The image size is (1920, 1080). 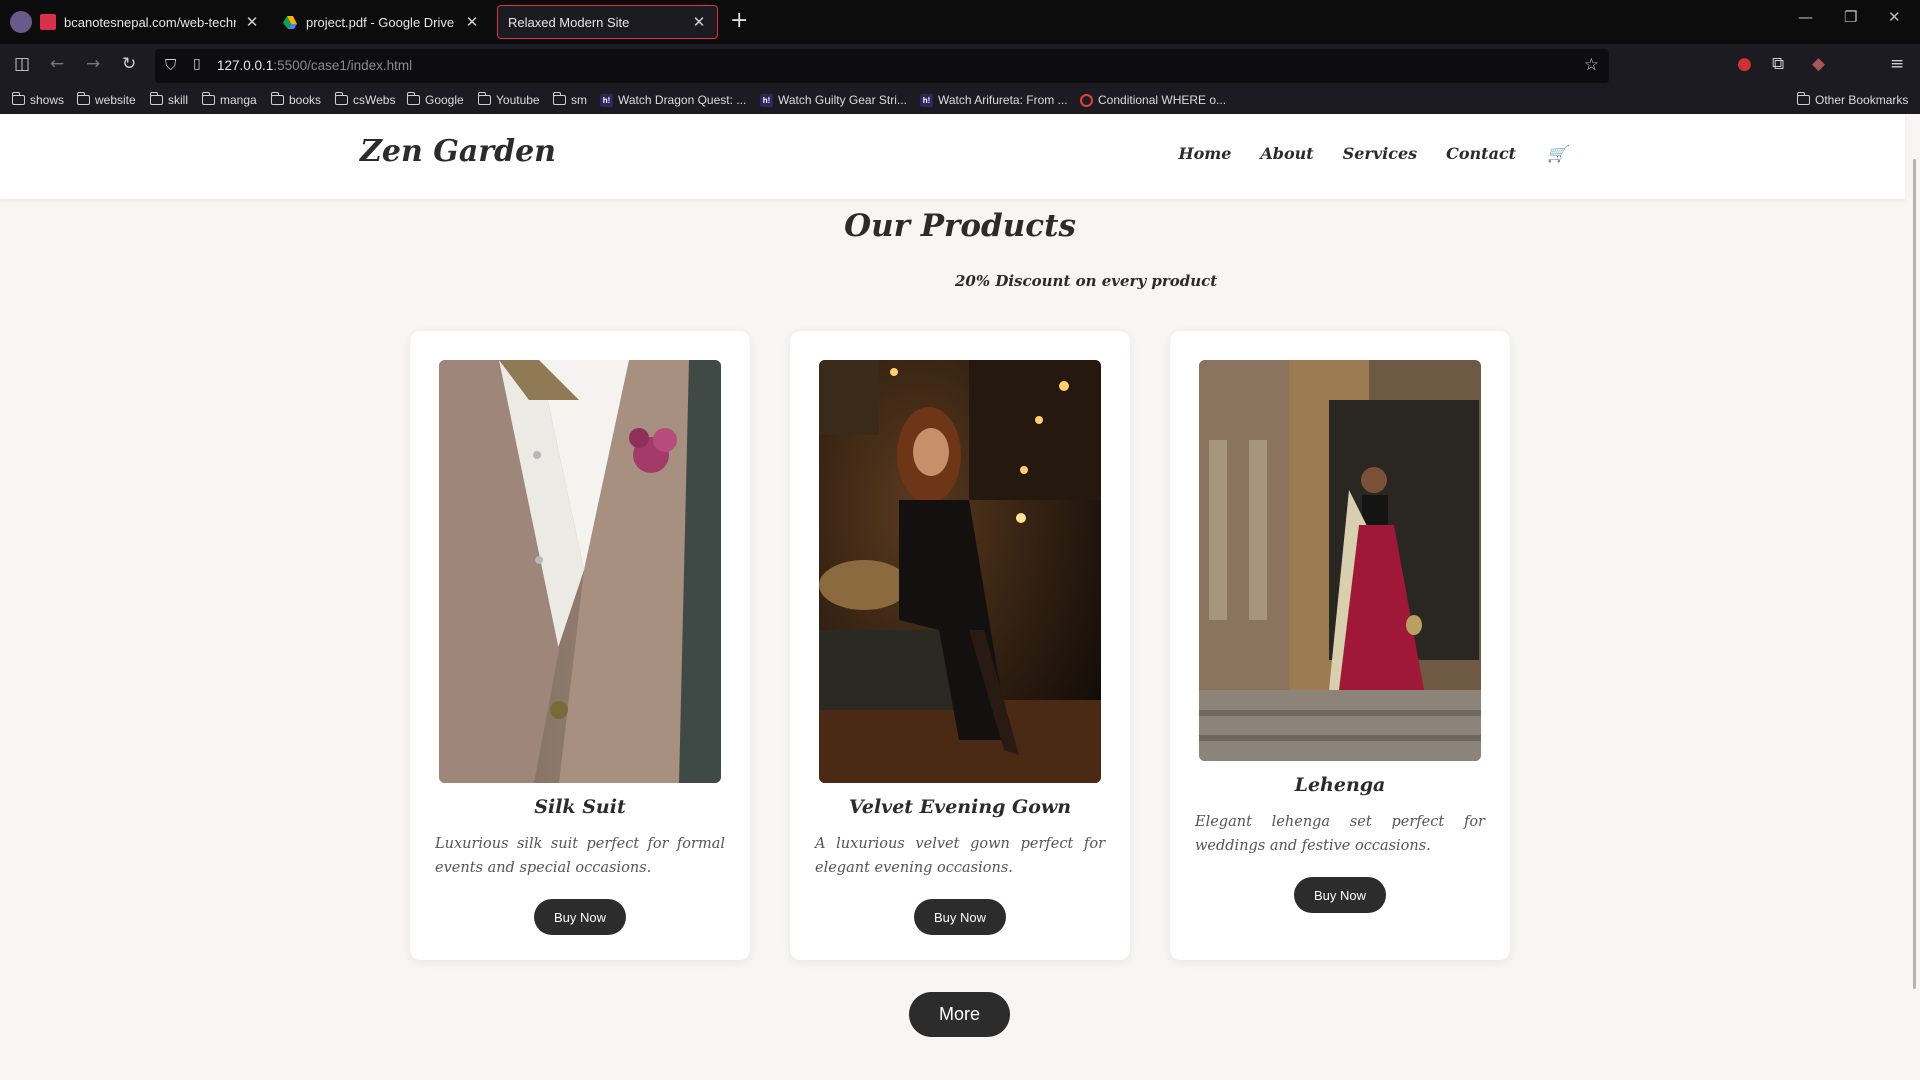 What do you see at coordinates (1914, 574) in the screenshot?
I see `page-scrollbar` at bounding box center [1914, 574].